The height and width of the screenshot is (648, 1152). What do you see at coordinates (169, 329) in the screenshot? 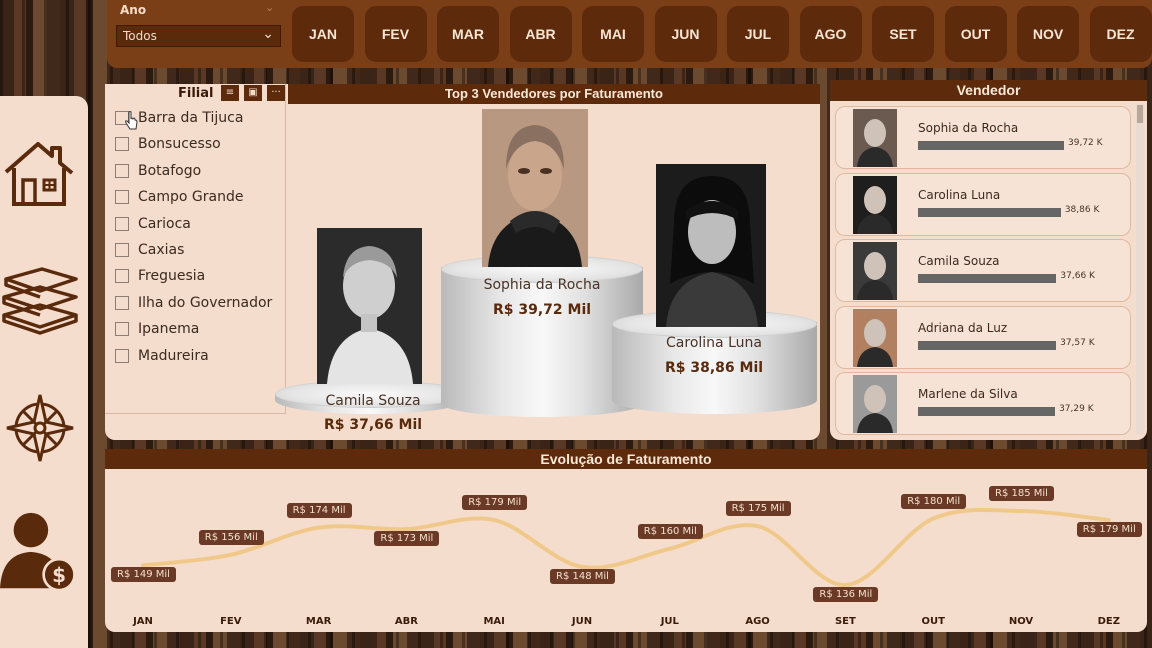
I see `filial-label: Ipanema` at bounding box center [169, 329].